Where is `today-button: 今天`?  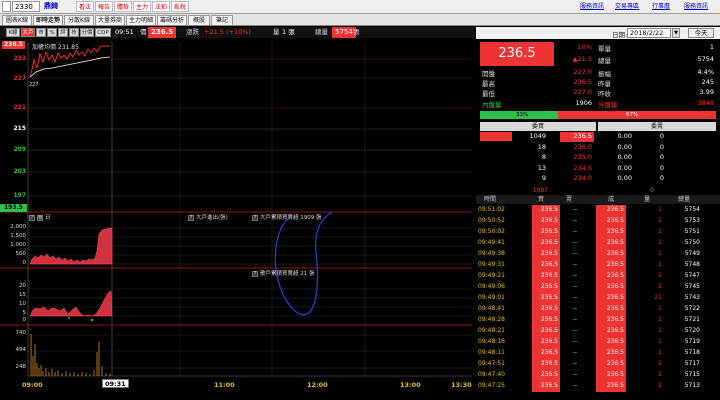 today-button: 今天 is located at coordinates (701, 33).